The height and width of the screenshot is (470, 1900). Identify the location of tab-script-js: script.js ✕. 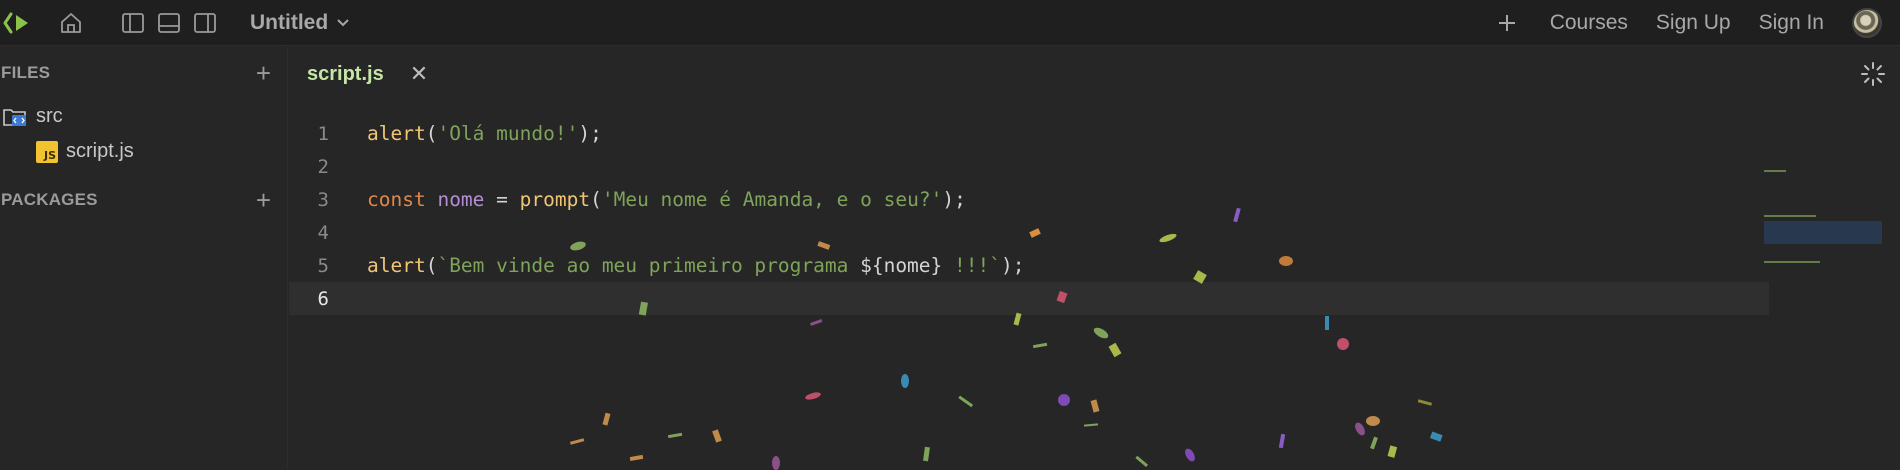
(367, 74).